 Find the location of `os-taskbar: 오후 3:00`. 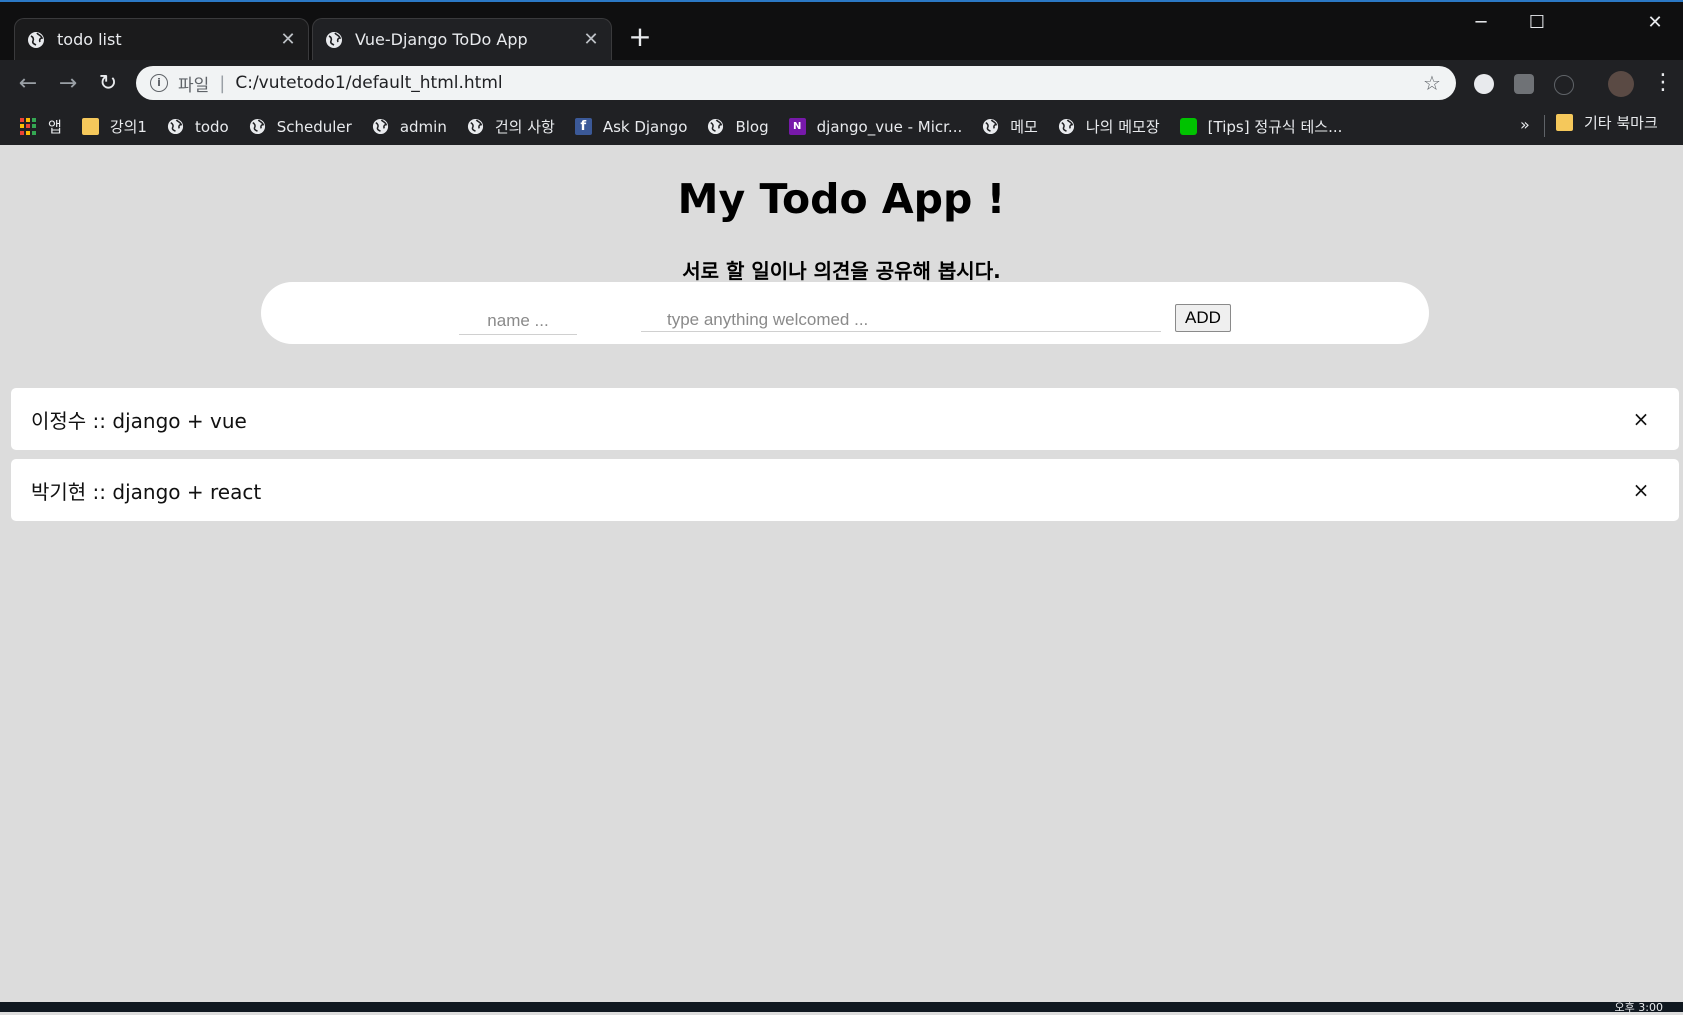

os-taskbar: 오후 3:00 is located at coordinates (841, 1007).